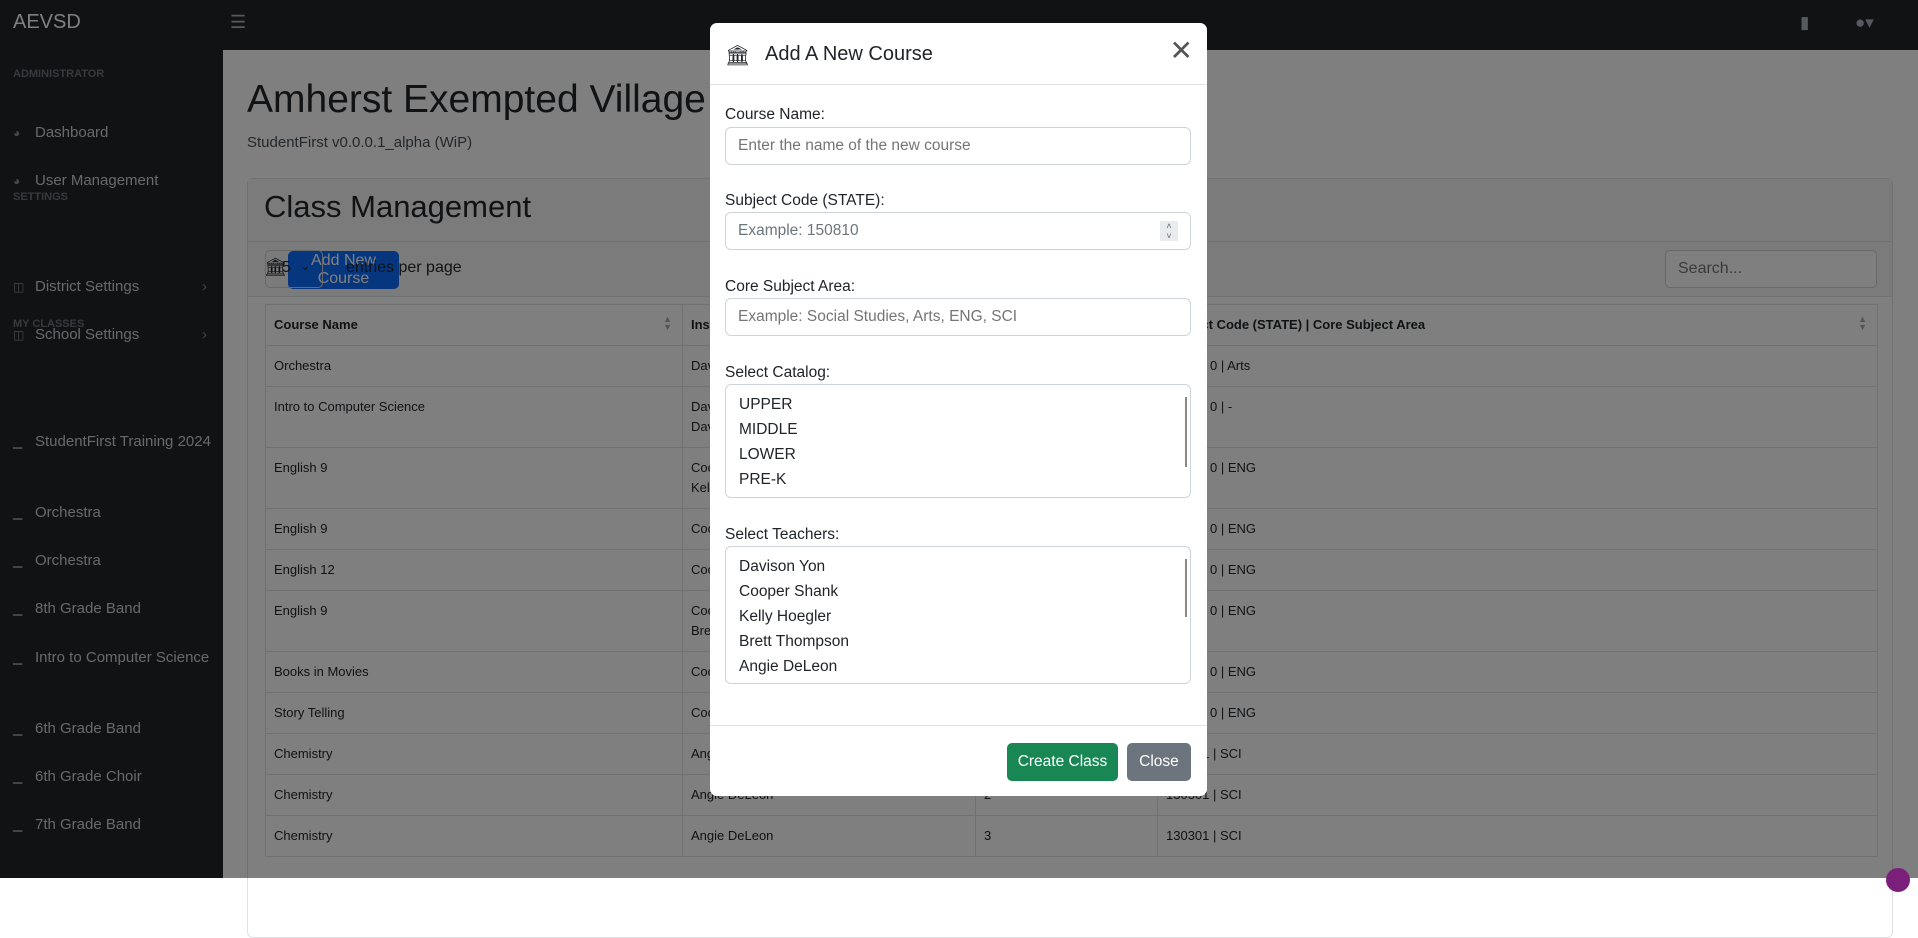 The height and width of the screenshot is (938, 1918). What do you see at coordinates (778, 372) in the screenshot?
I see `catalog-label: Select Catalog:` at bounding box center [778, 372].